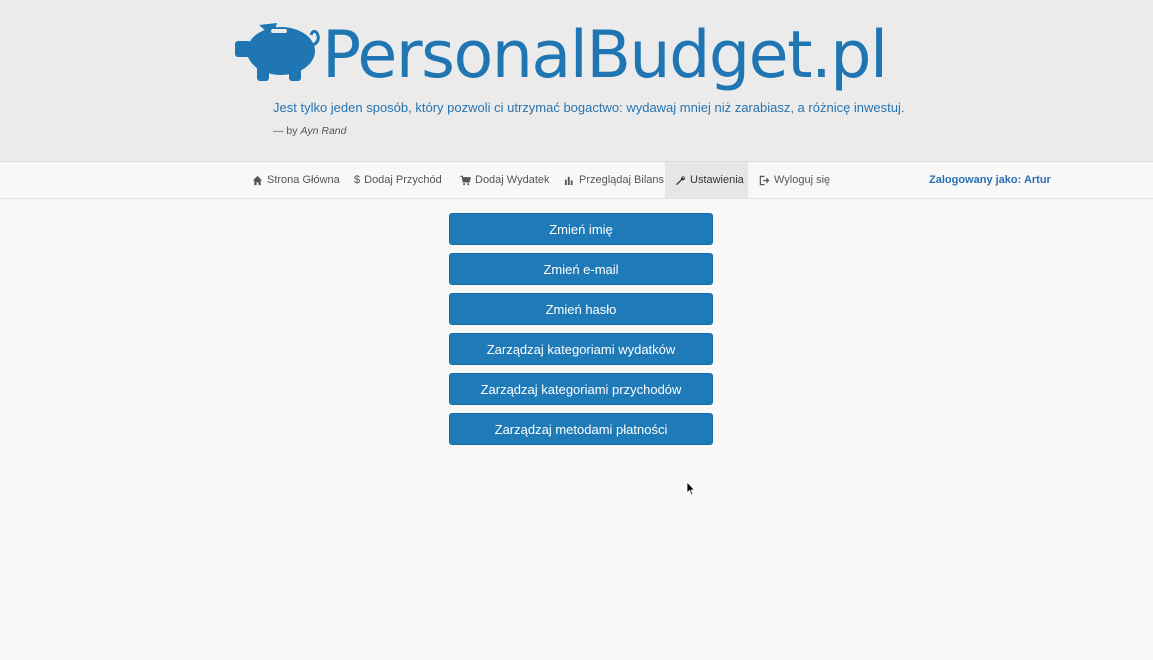 This screenshot has width=1153, height=660. What do you see at coordinates (285, 131) in the screenshot?
I see `author-prefix: — by` at bounding box center [285, 131].